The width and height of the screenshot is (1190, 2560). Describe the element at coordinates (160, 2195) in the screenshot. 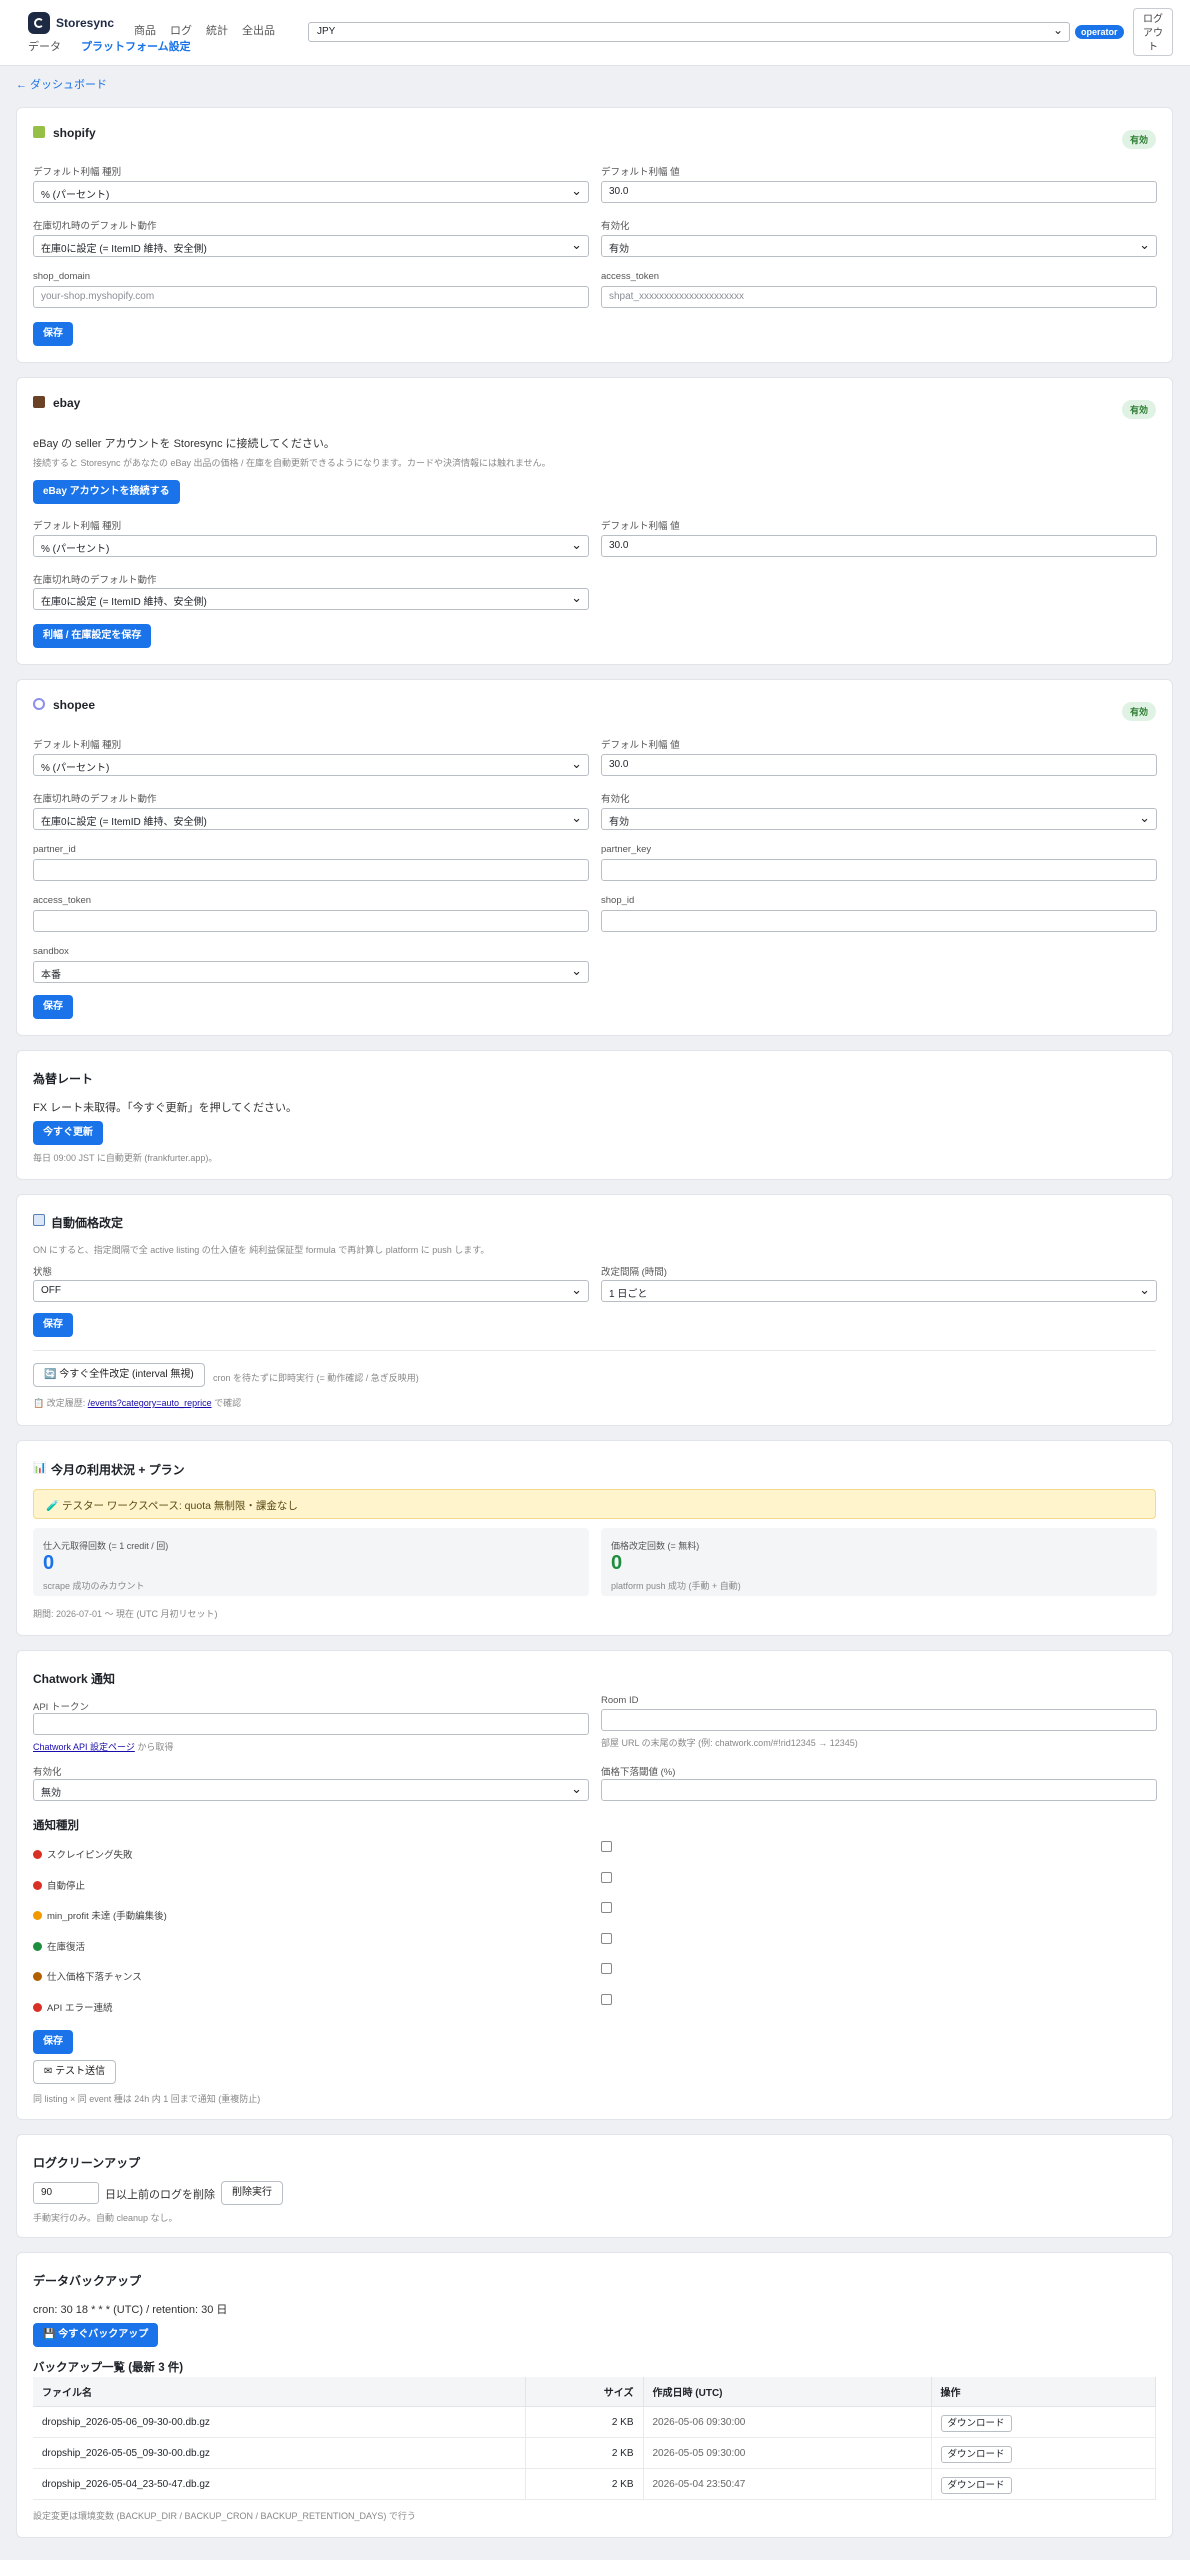

I see `cleanup-label: 日以上前のログを削除` at that location.